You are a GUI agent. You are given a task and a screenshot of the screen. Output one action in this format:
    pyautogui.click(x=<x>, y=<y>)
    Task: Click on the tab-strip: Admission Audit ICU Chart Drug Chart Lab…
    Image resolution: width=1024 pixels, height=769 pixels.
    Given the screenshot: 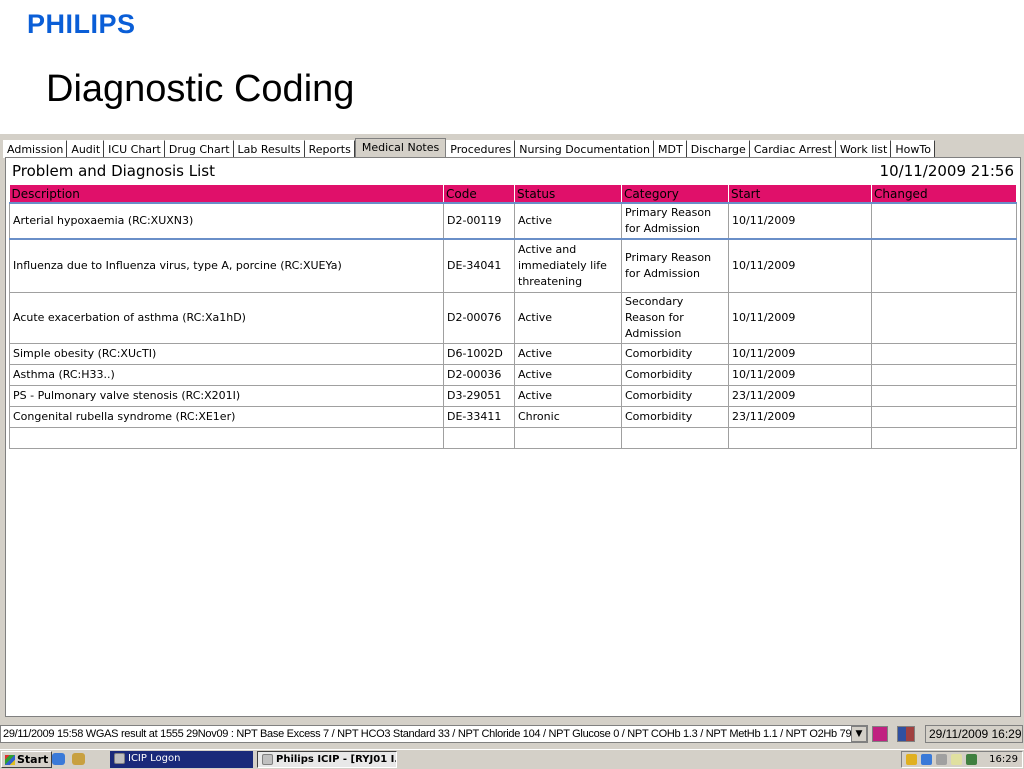 What is the action you would take?
    pyautogui.click(x=469, y=148)
    